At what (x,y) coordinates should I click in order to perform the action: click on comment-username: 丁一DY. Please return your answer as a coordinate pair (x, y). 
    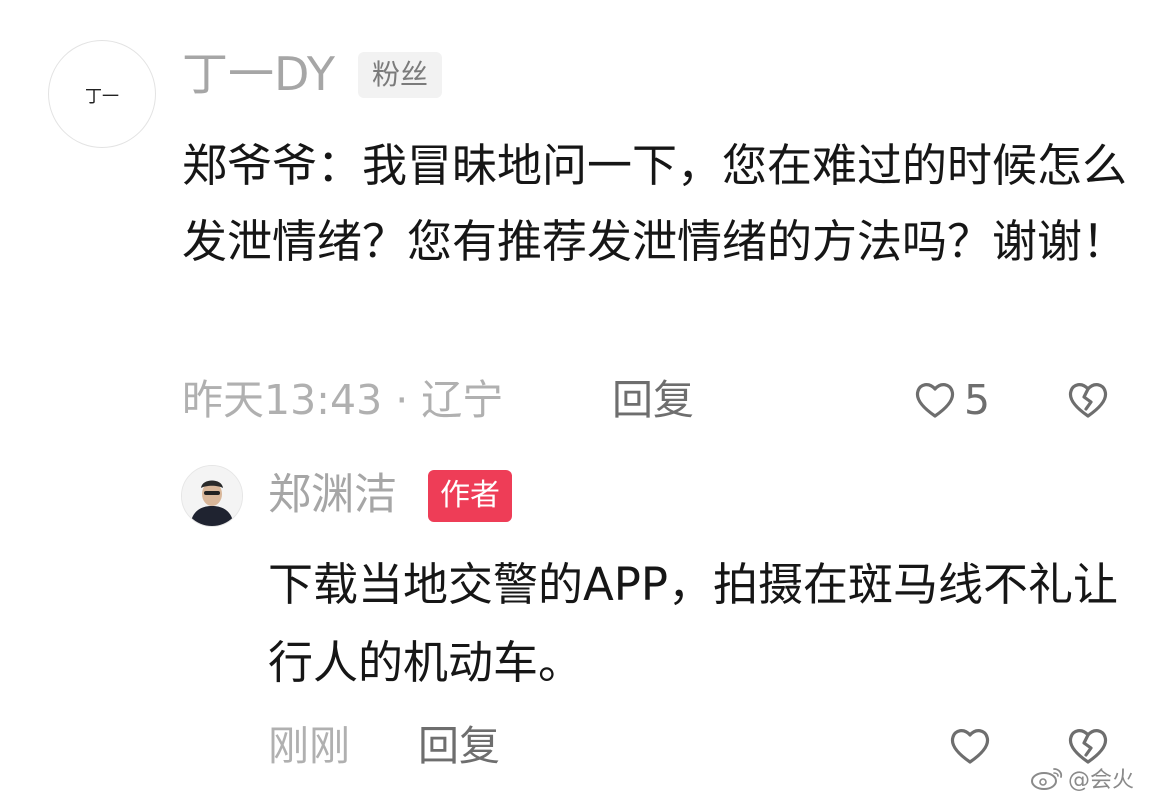
    Looking at the image, I should click on (258, 74).